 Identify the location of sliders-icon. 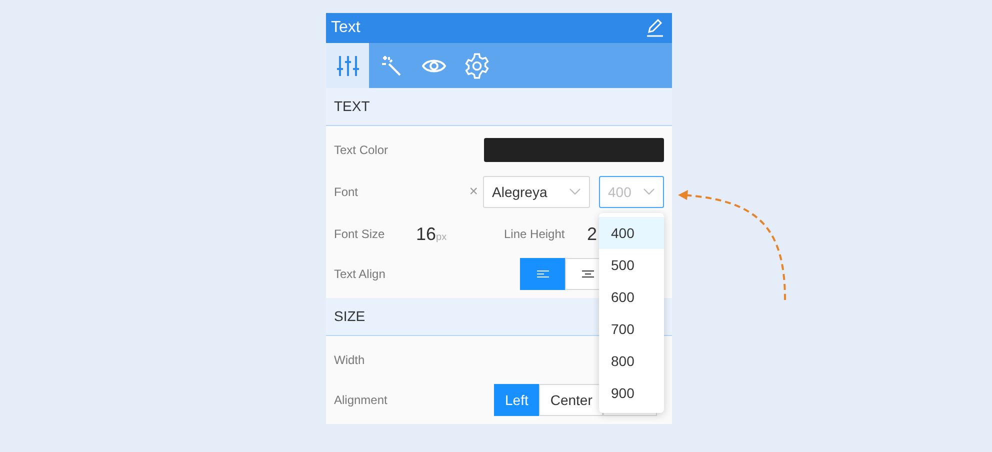
(348, 66).